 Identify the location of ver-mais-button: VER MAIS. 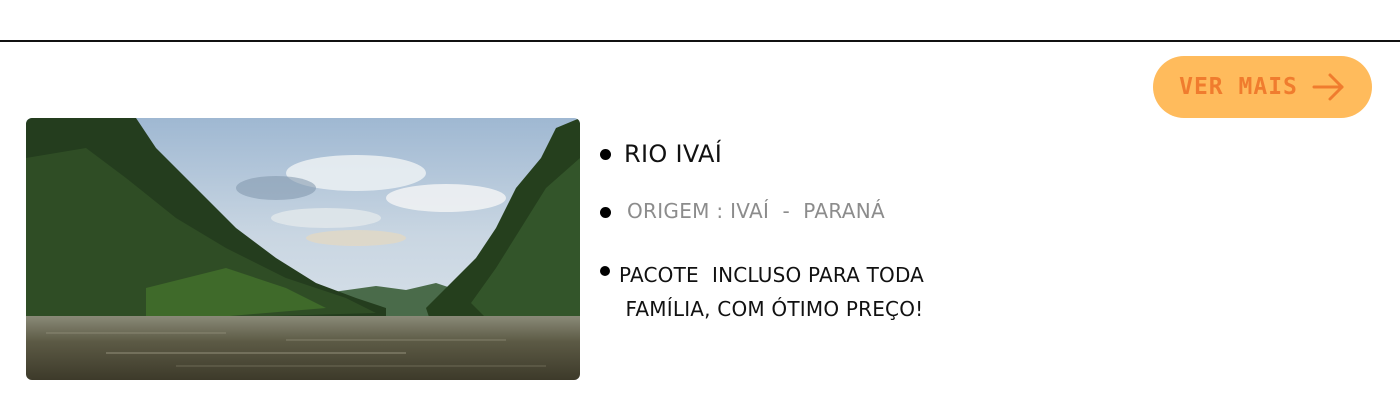
(1262, 87).